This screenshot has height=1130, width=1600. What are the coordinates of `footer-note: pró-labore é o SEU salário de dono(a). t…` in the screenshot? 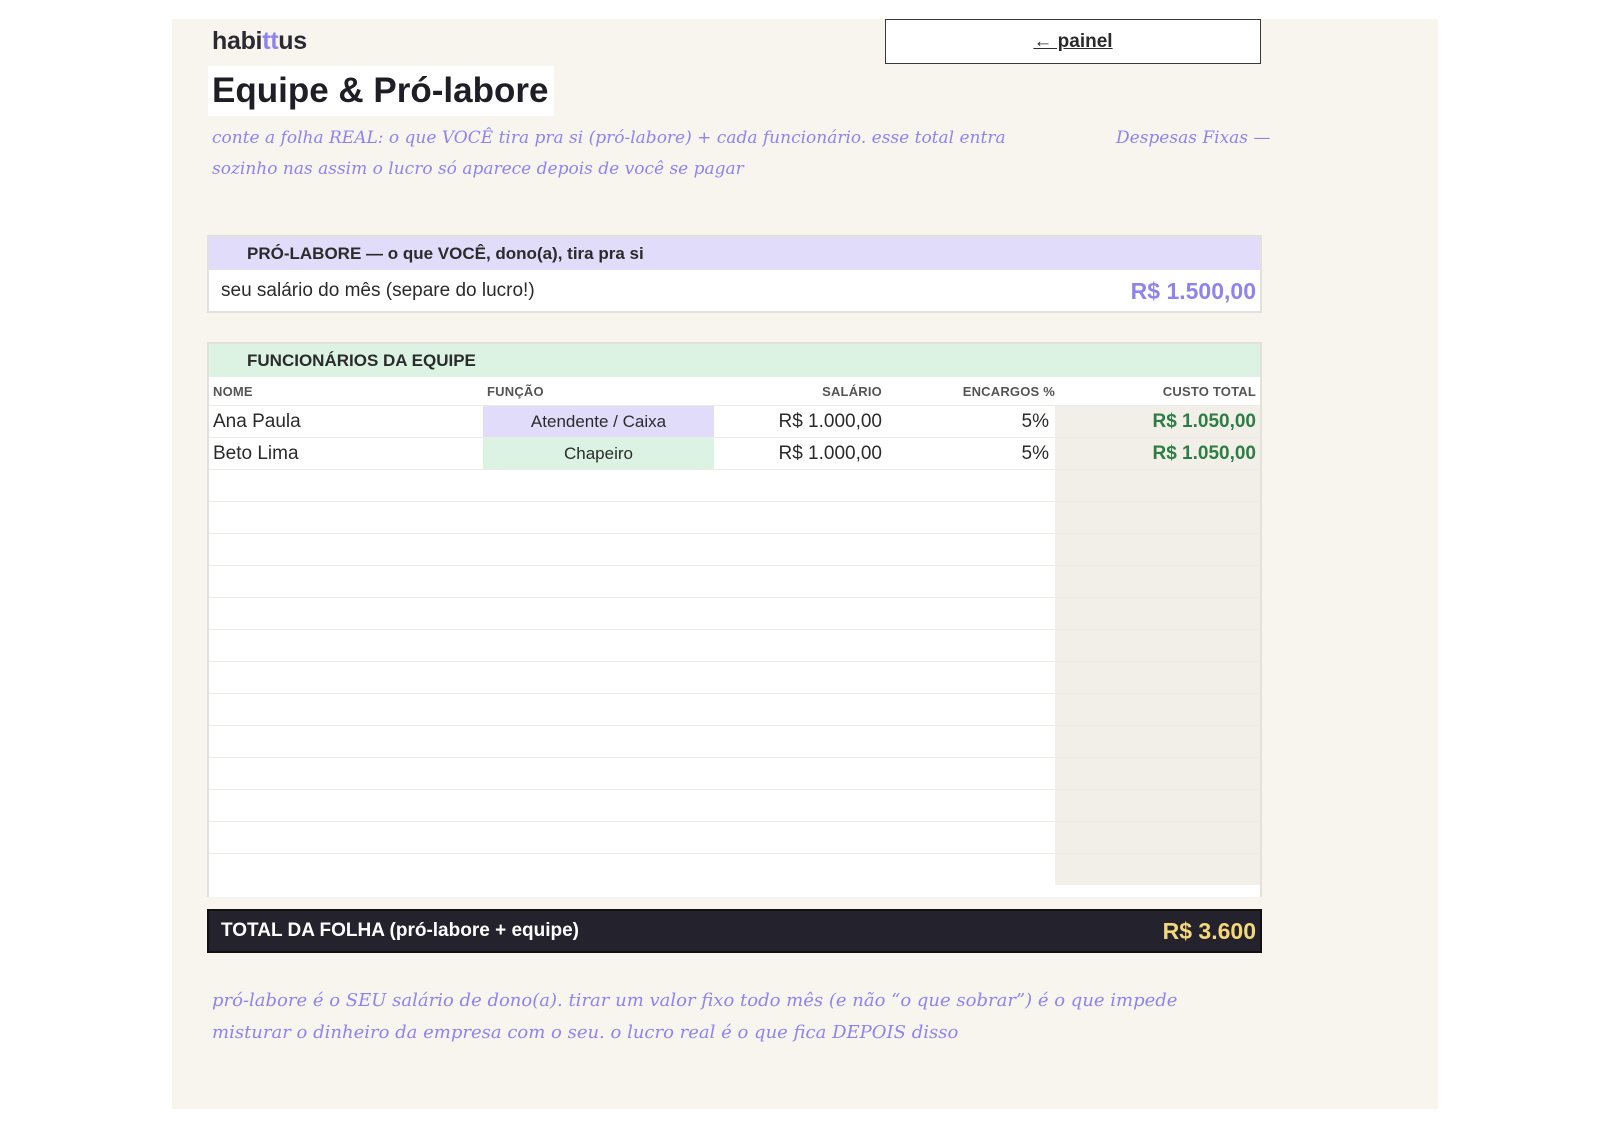 It's located at (695, 1016).